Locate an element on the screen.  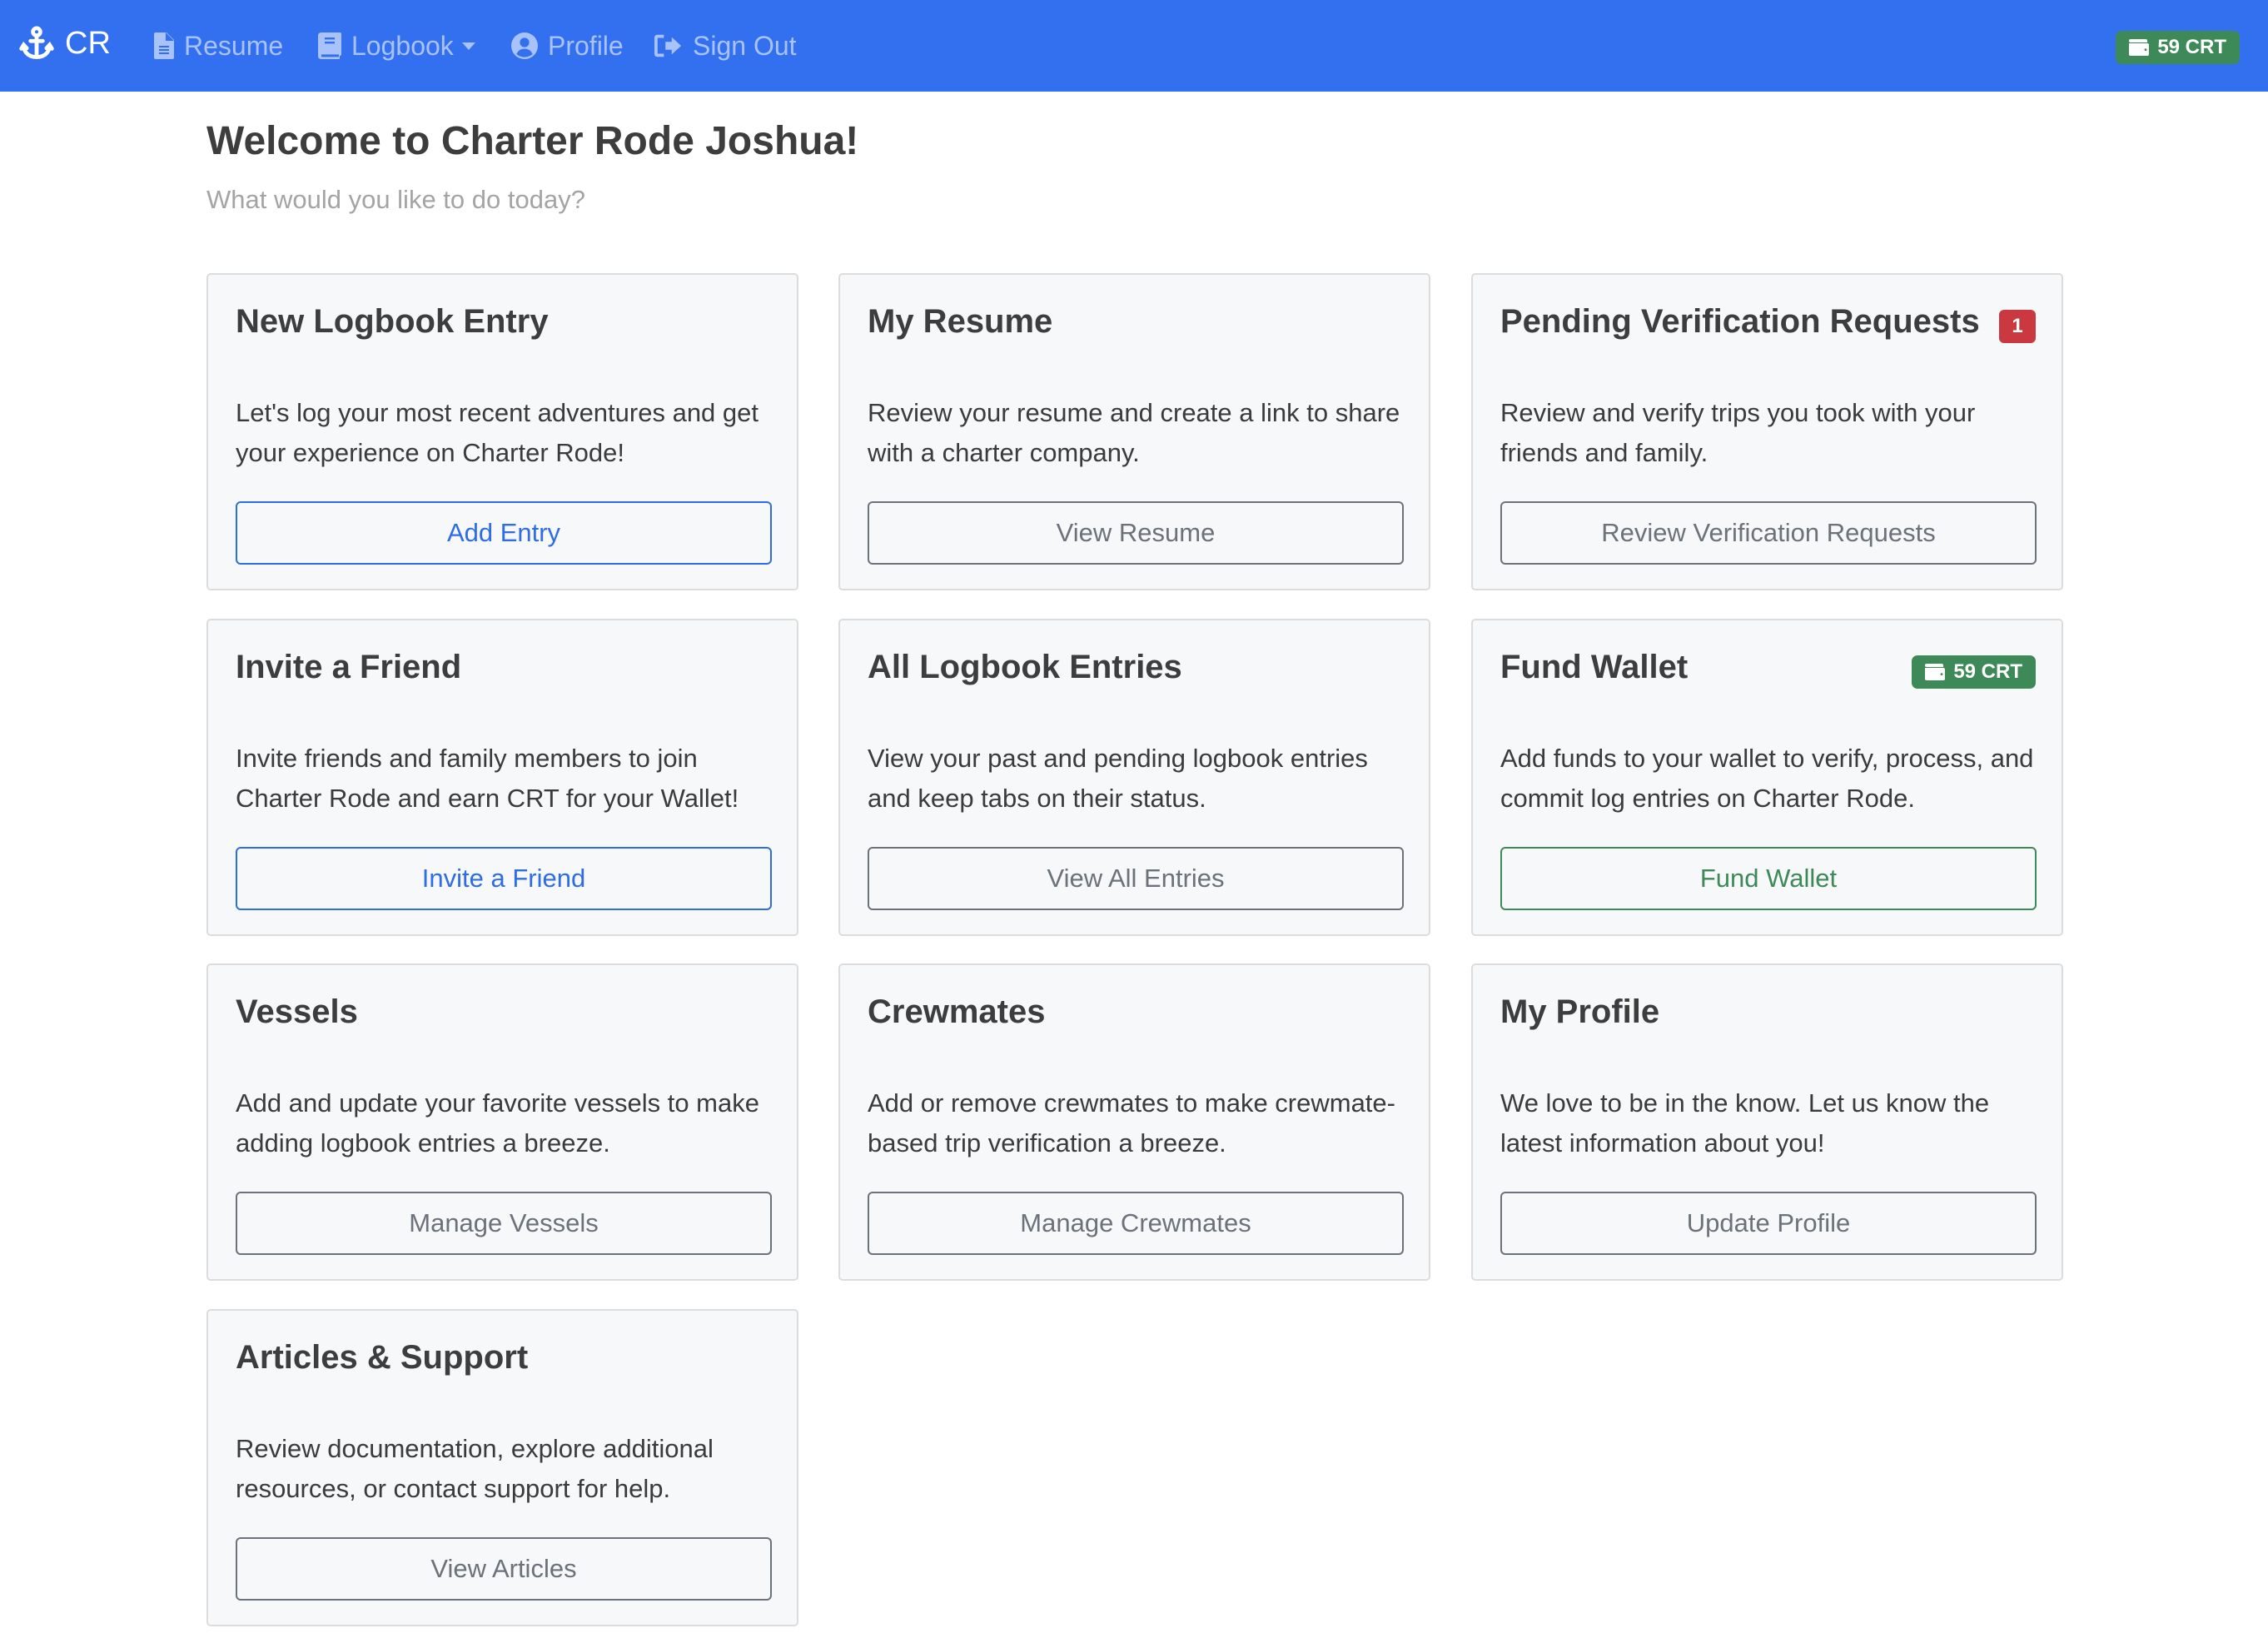
fund-wallet-button: Fund Wallet is located at coordinates (1769, 879).